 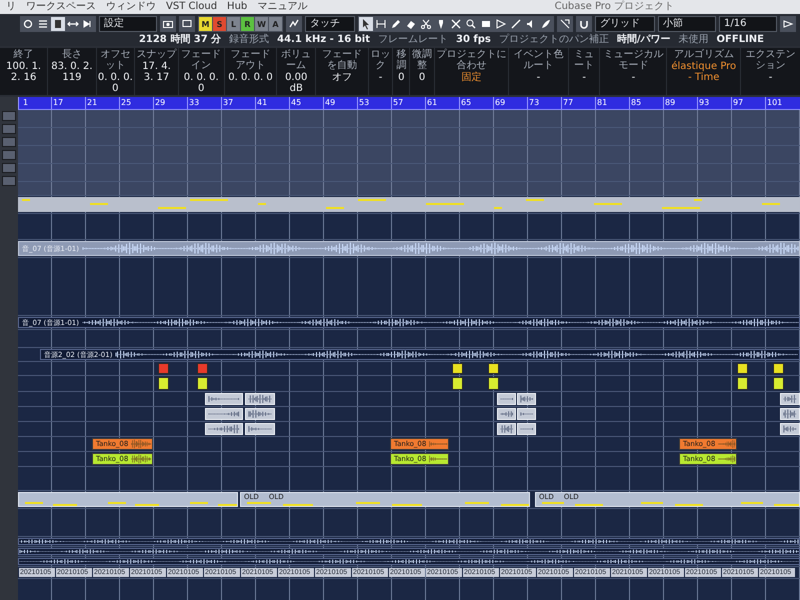 What do you see at coordinates (553, 40) in the screenshot?
I see `status-text: プロジェクトのパン補正` at bounding box center [553, 40].